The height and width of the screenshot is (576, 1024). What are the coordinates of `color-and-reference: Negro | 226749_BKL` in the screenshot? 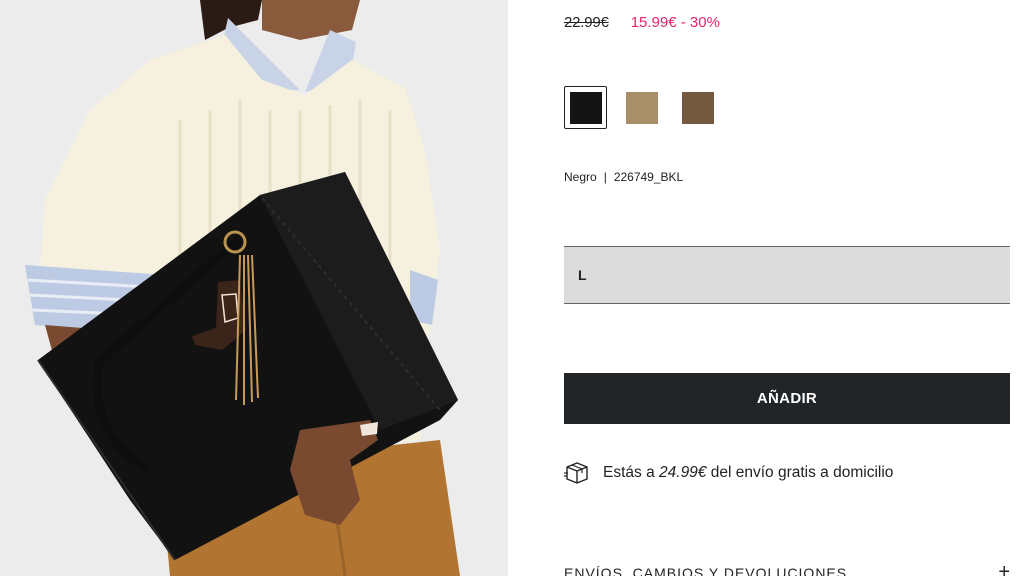 It's located at (623, 177).